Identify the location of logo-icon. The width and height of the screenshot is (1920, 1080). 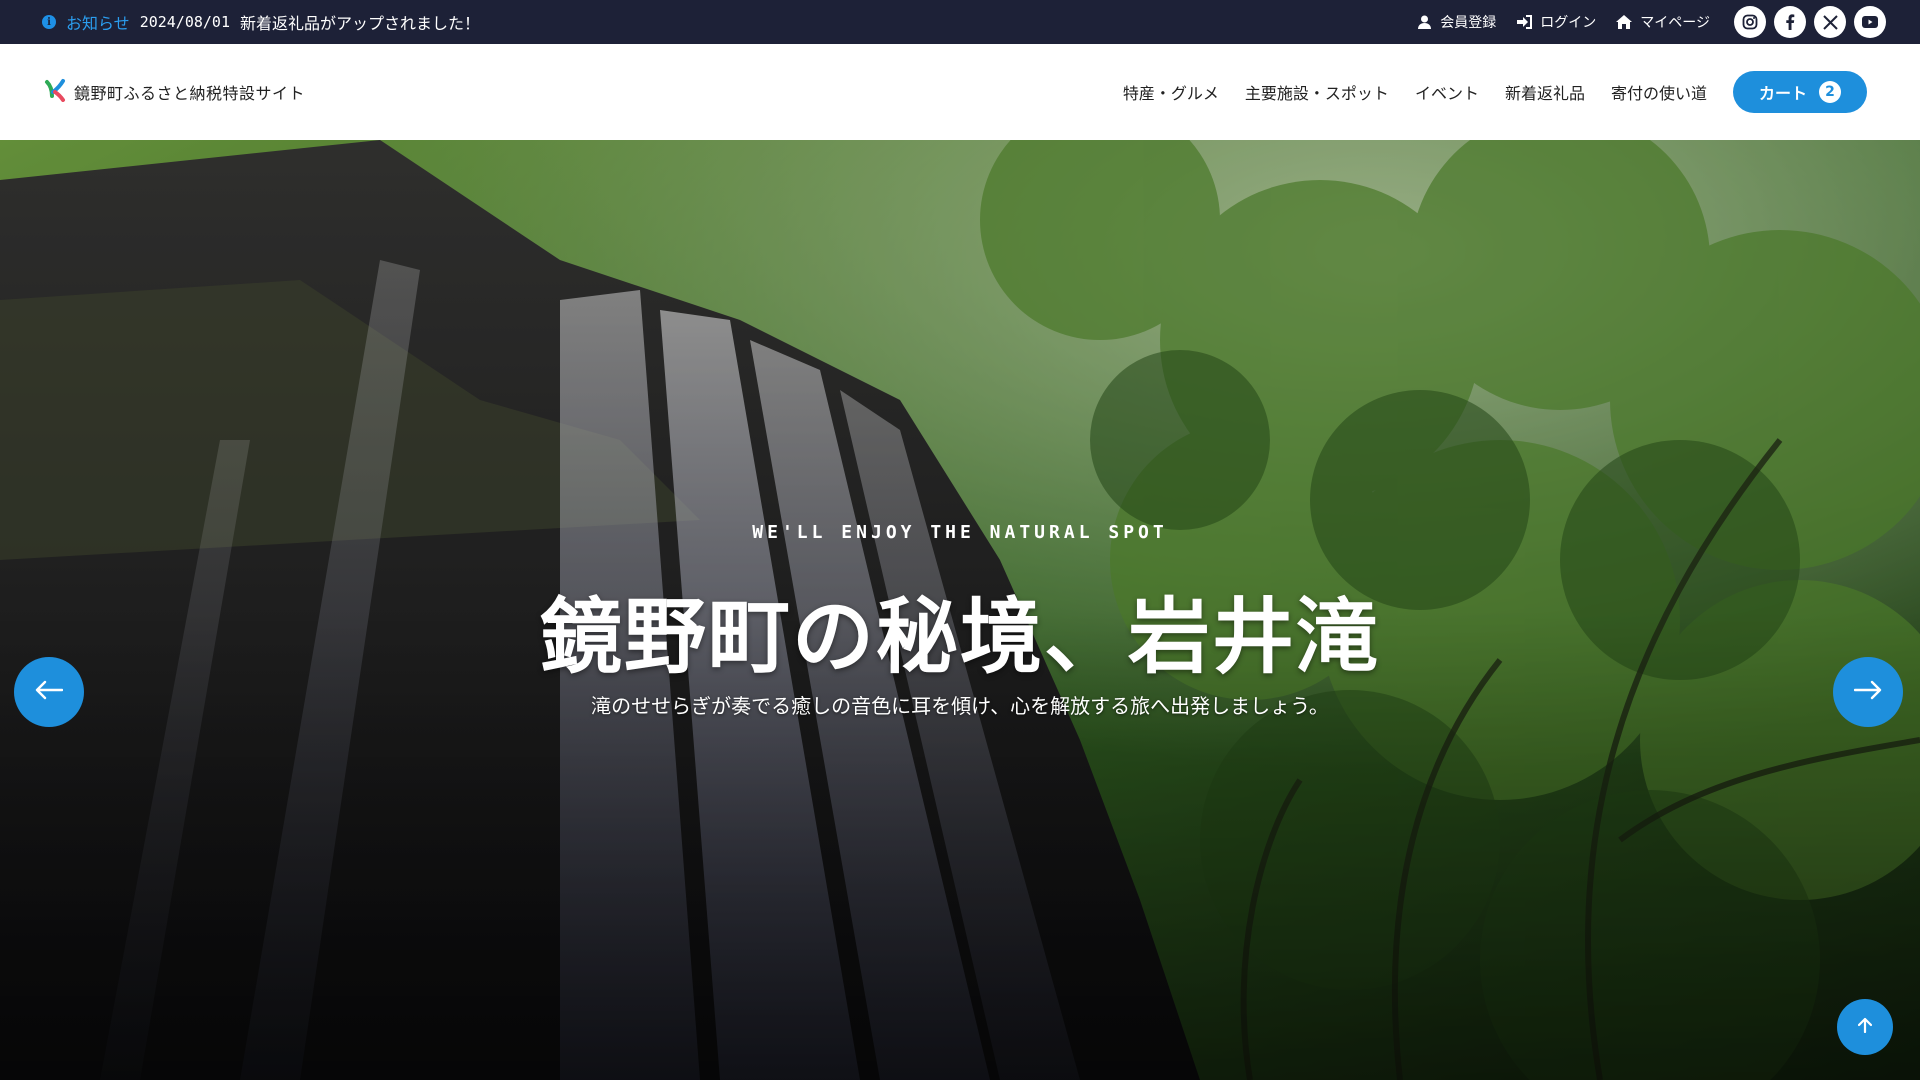
(56, 92).